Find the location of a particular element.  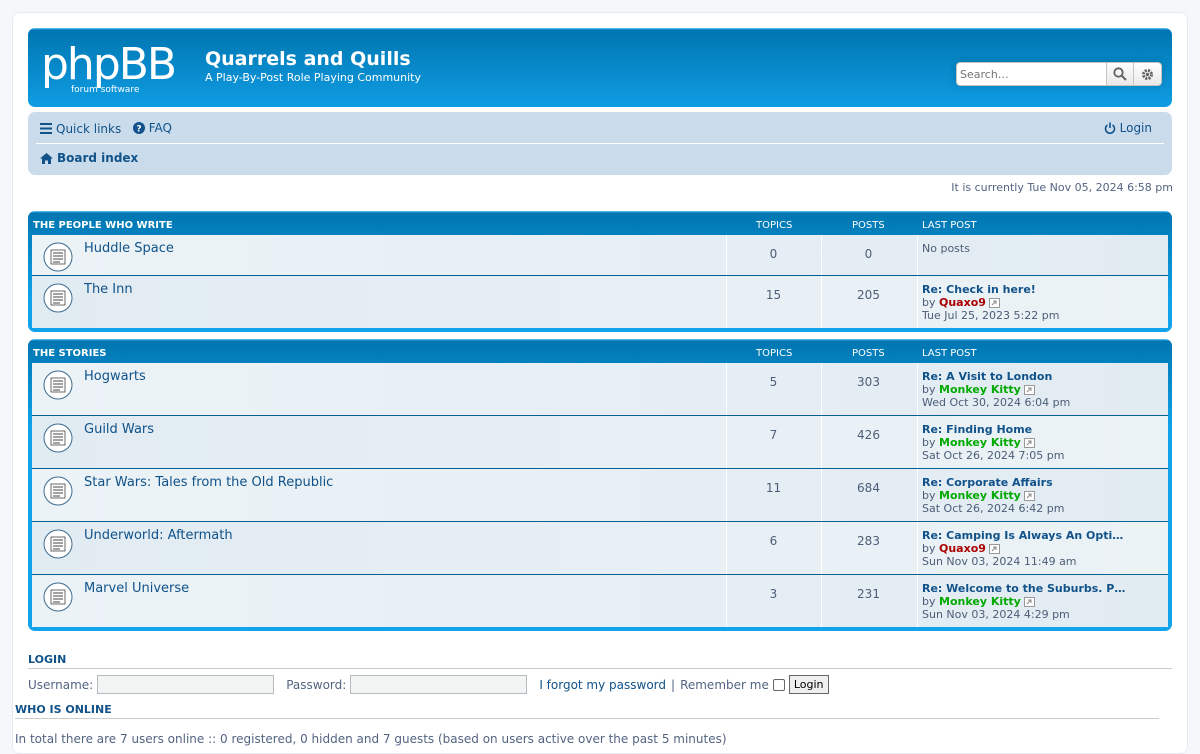

forum-title: Huddle Space is located at coordinates (129, 248).